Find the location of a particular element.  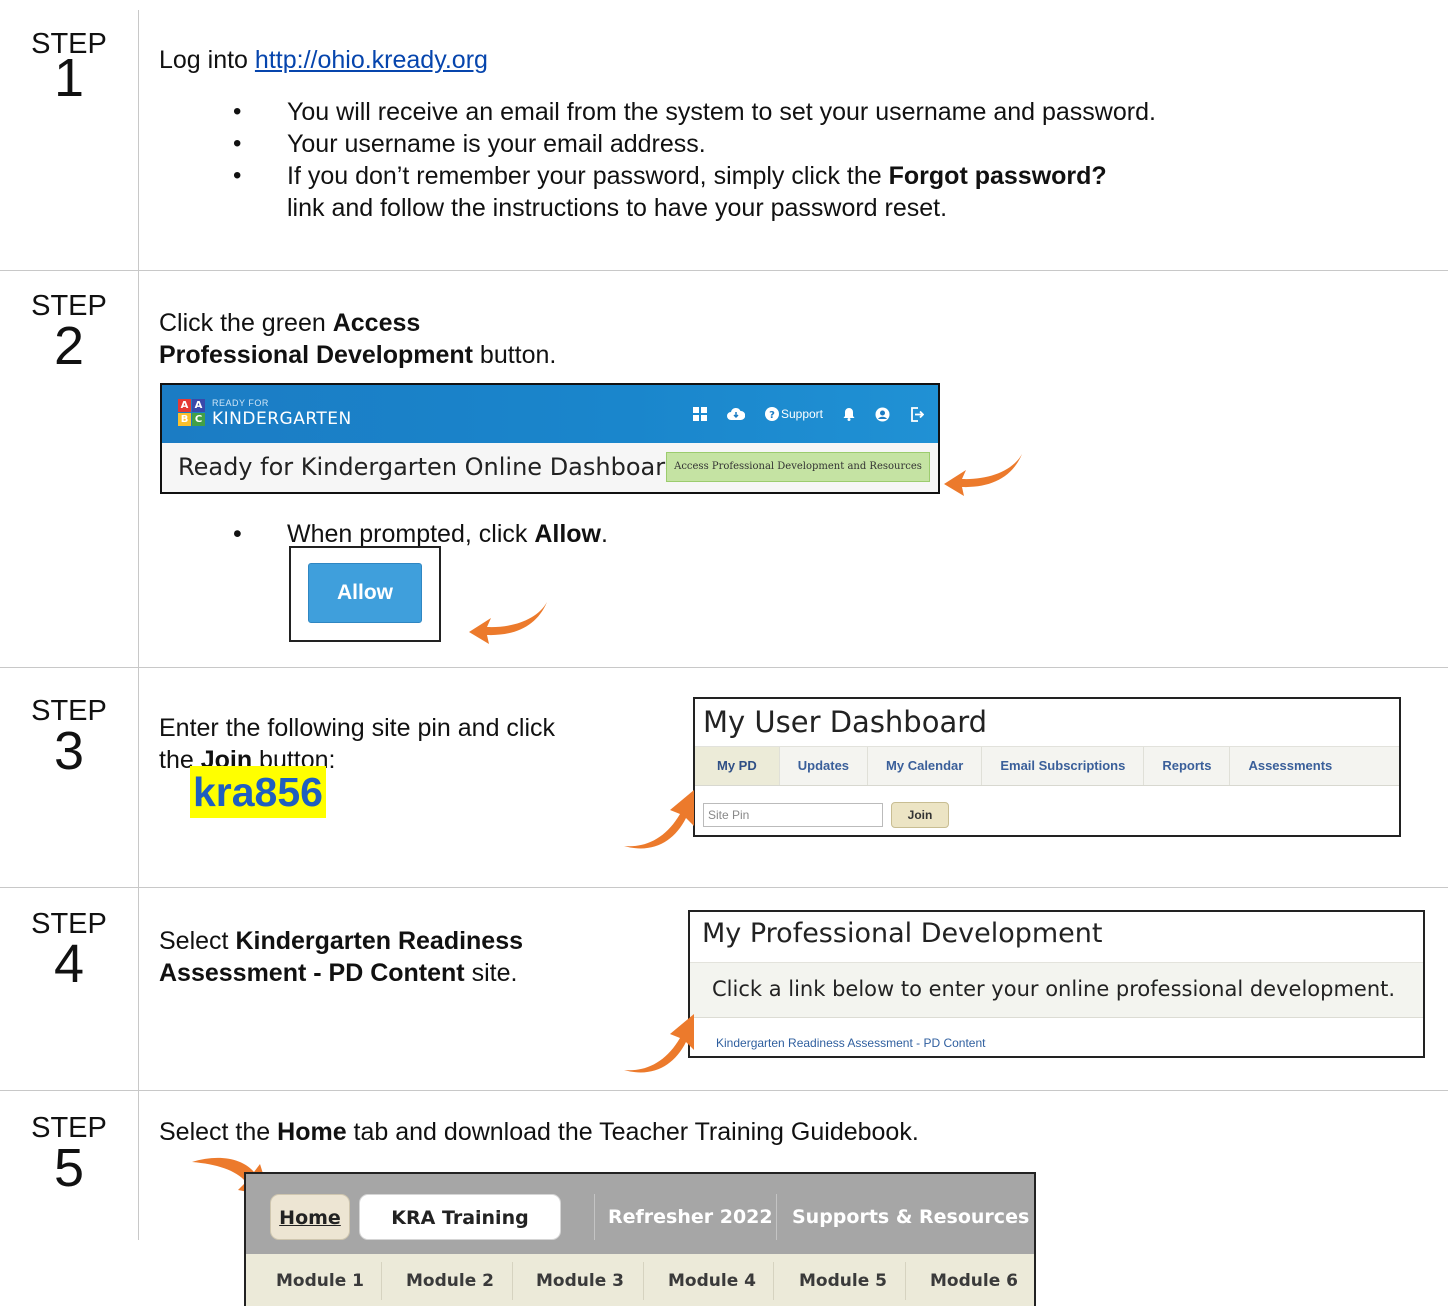

allow-button: Allow is located at coordinates (365, 593).